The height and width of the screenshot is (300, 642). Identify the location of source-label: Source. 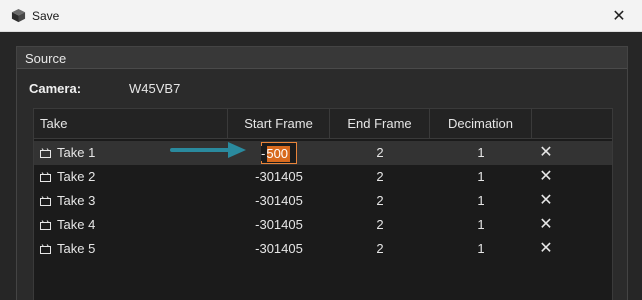
(46, 58).